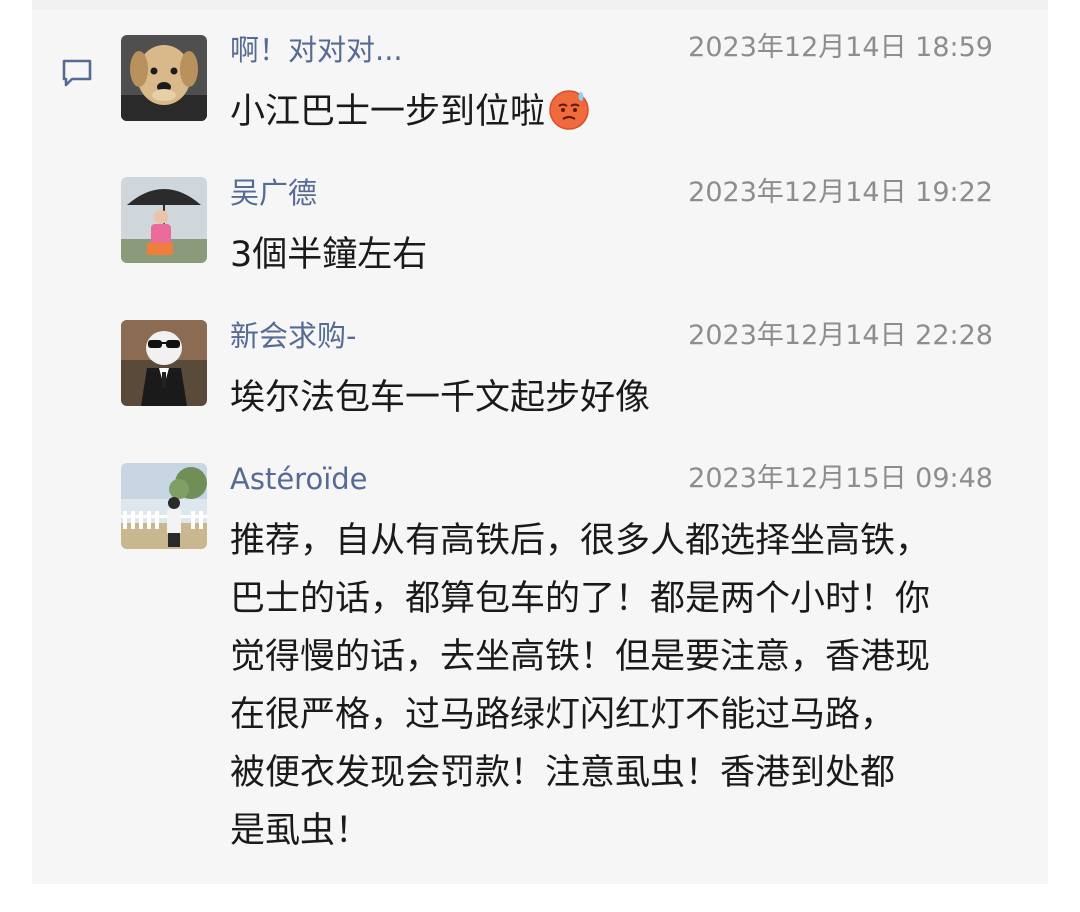 The image size is (1080, 912). Describe the element at coordinates (840, 192) in the screenshot. I see `timestamp: 2023年12月14日 19:22` at that location.